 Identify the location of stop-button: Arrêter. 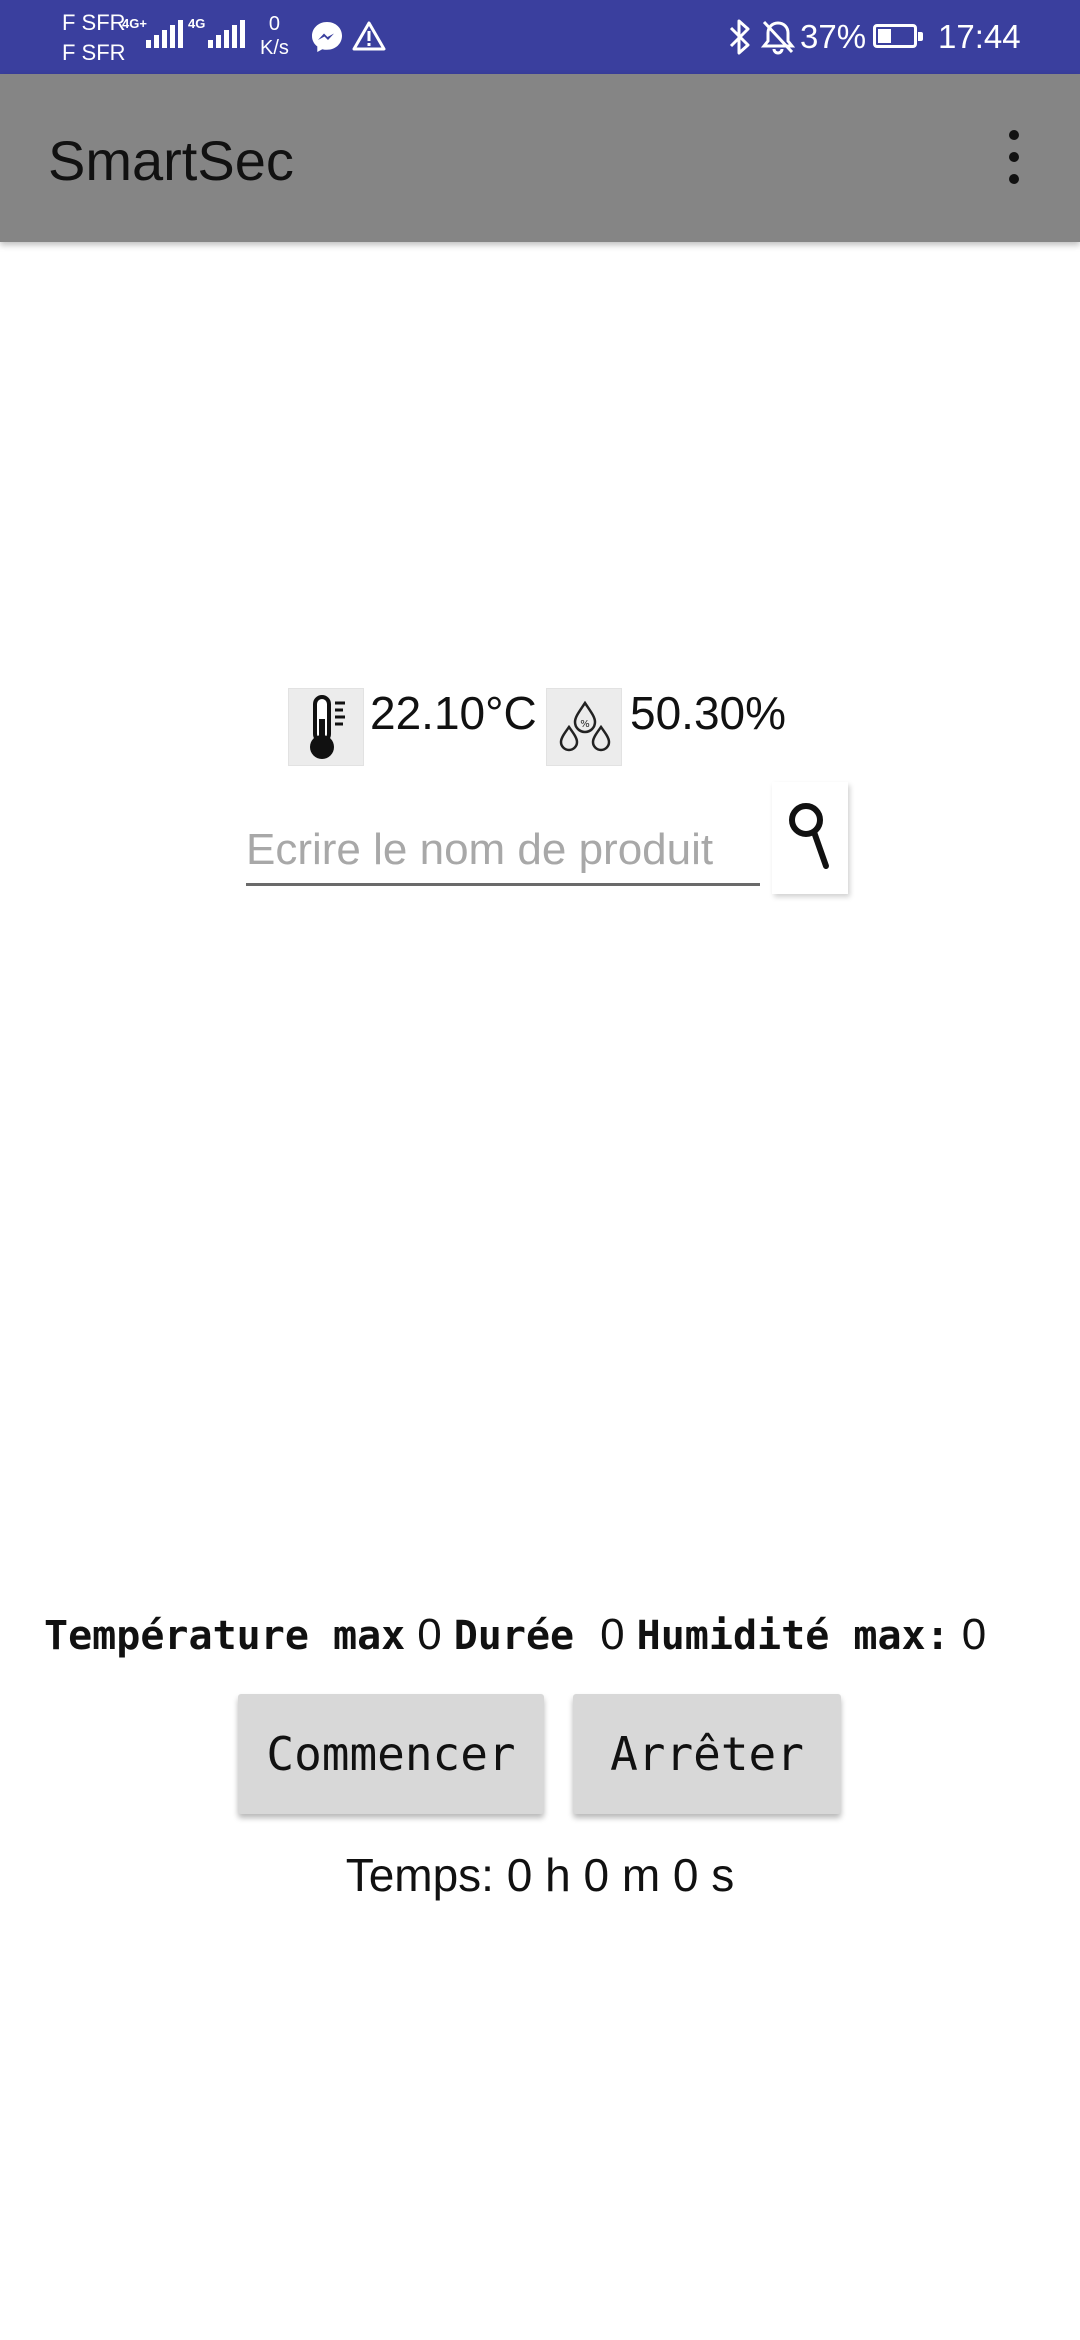
(707, 1754).